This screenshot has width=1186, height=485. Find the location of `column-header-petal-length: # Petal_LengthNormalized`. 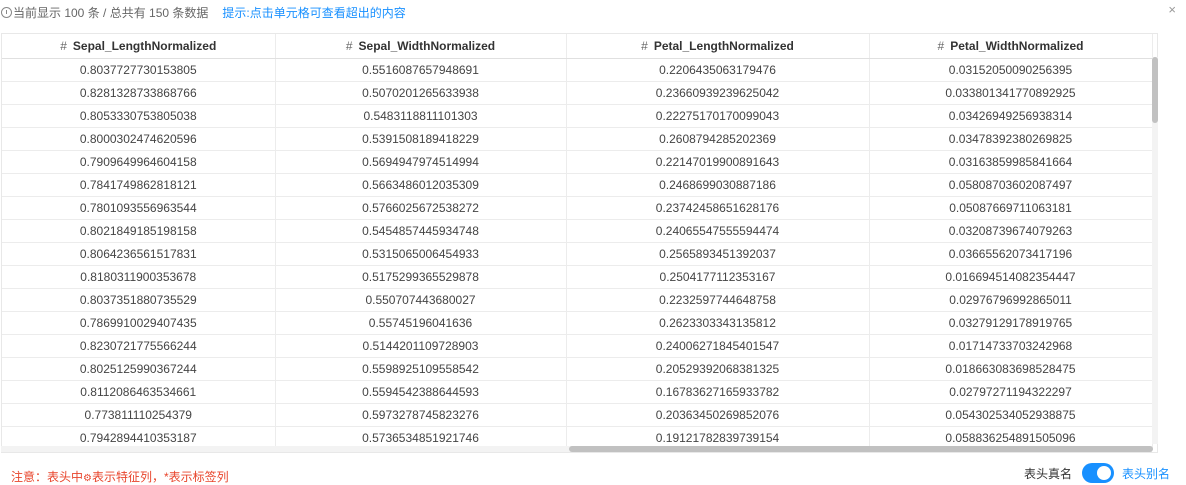

column-header-petal-length: # Petal_LengthNormalized is located at coordinates (718, 46).